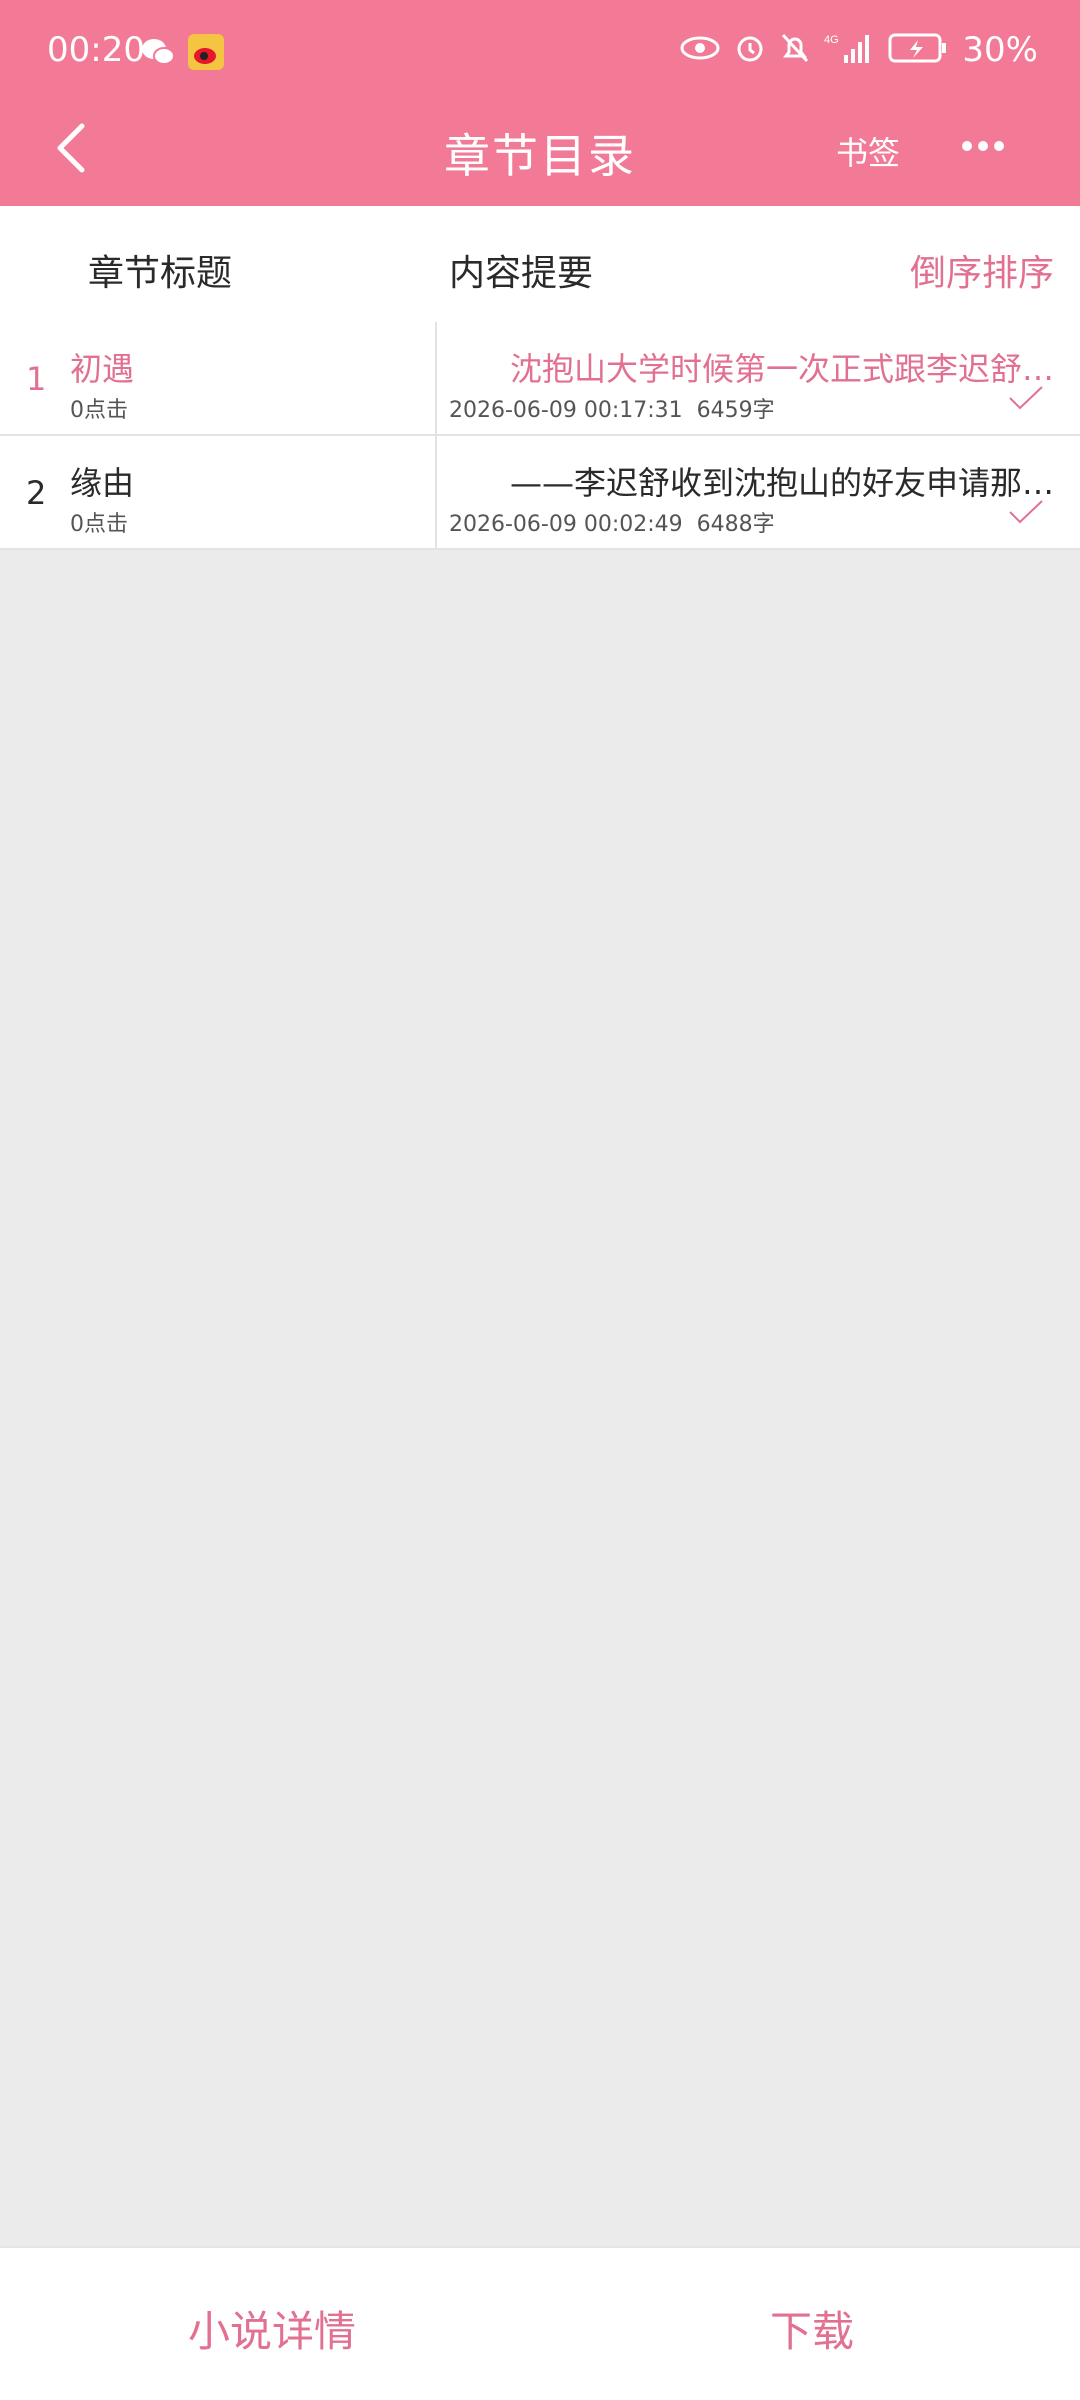 The height and width of the screenshot is (2400, 1080). Describe the element at coordinates (272, 2328) in the screenshot. I see `novel-details-button: 小说详情` at that location.